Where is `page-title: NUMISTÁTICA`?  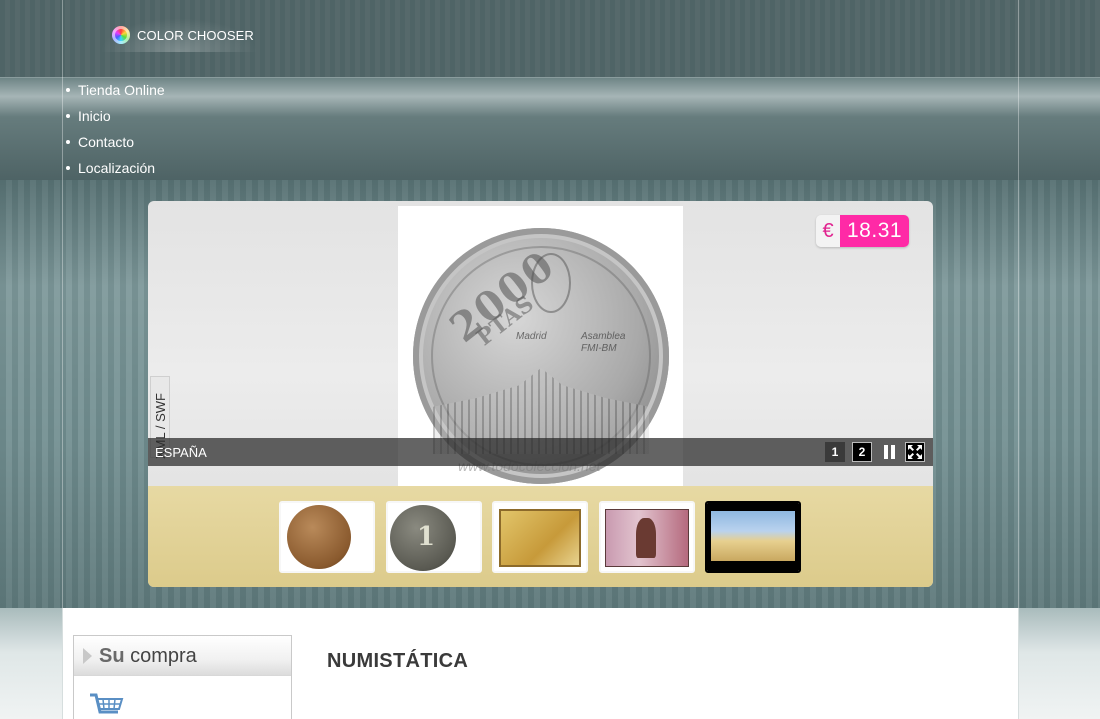
page-title: NUMISTÁTICA is located at coordinates (398, 661).